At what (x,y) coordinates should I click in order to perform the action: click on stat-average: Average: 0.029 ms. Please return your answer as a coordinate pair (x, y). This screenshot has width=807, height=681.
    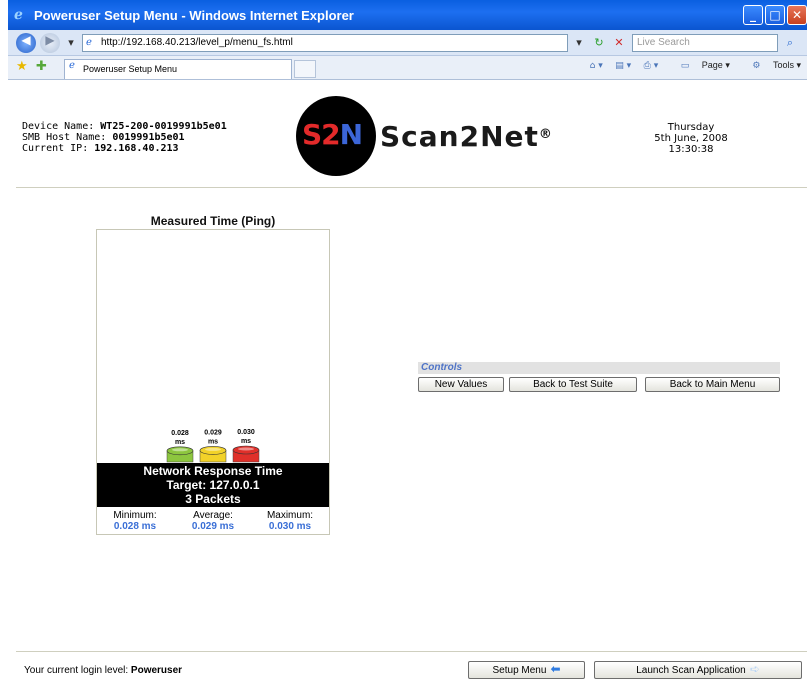
    Looking at the image, I should click on (213, 521).